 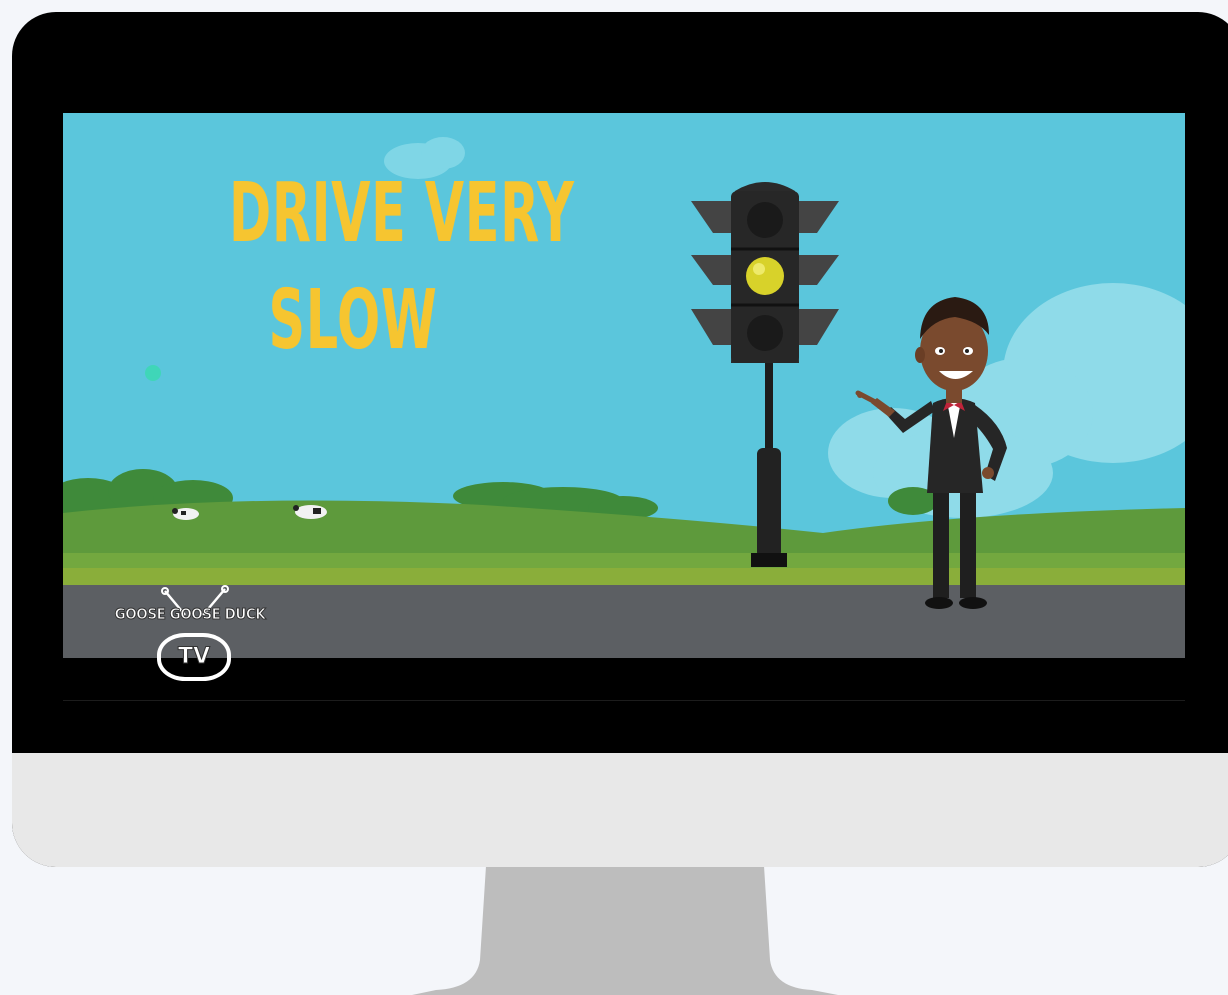 I want to click on video-headline: DRIVE VERY SLOW, so click(x=402, y=267).